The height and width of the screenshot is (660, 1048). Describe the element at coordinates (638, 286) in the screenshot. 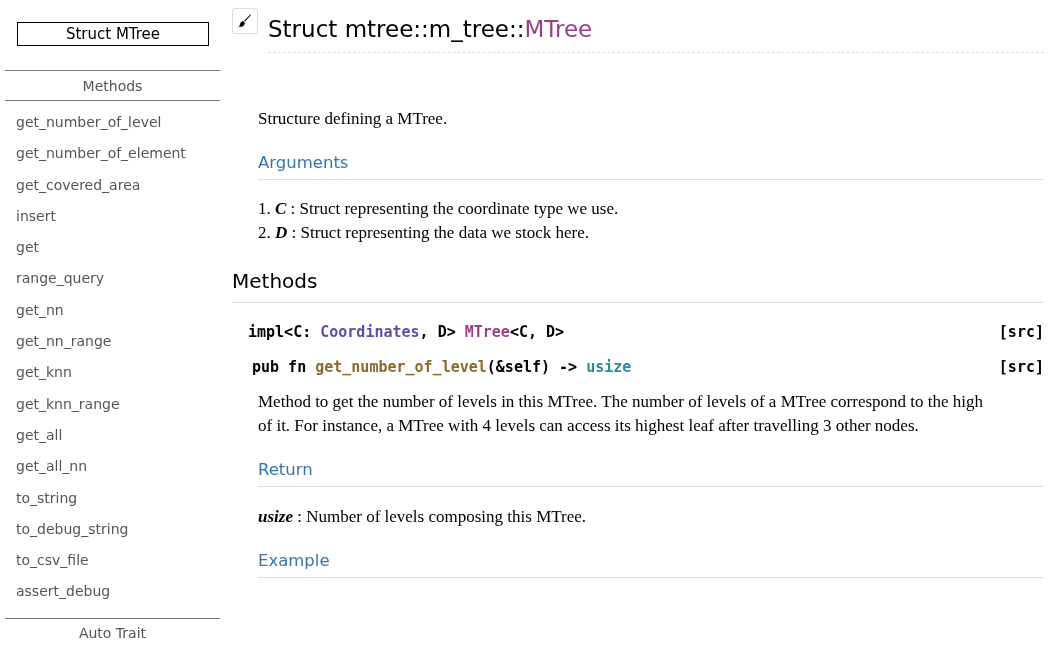

I see `section-heading: Methods` at that location.